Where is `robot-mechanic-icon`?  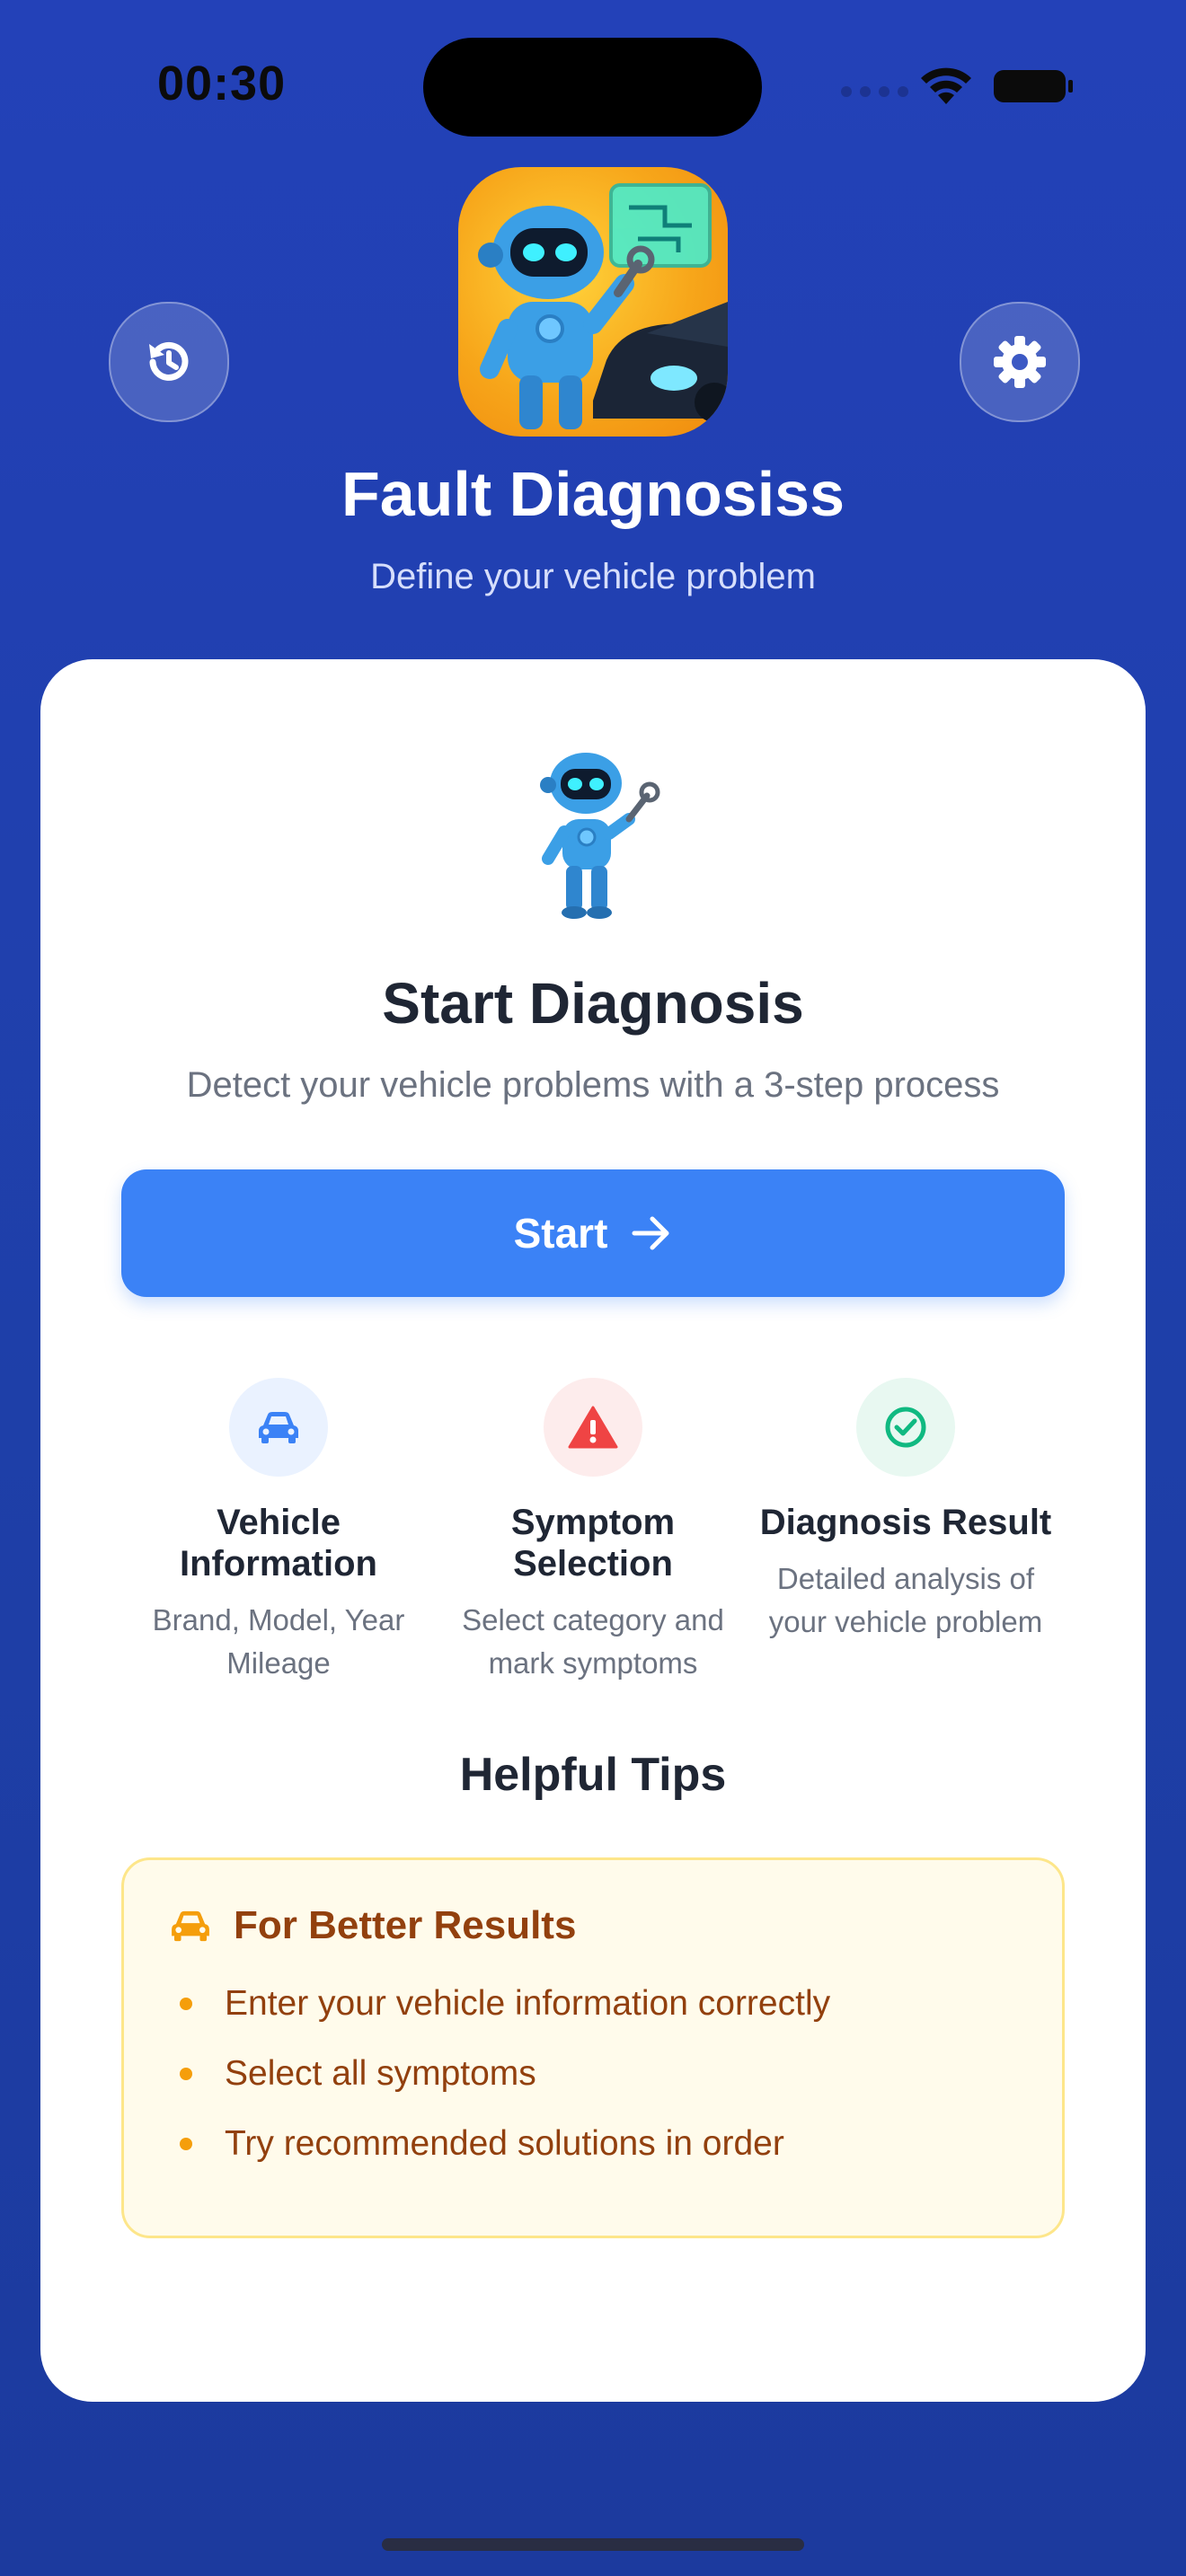 robot-mechanic-icon is located at coordinates (600, 836).